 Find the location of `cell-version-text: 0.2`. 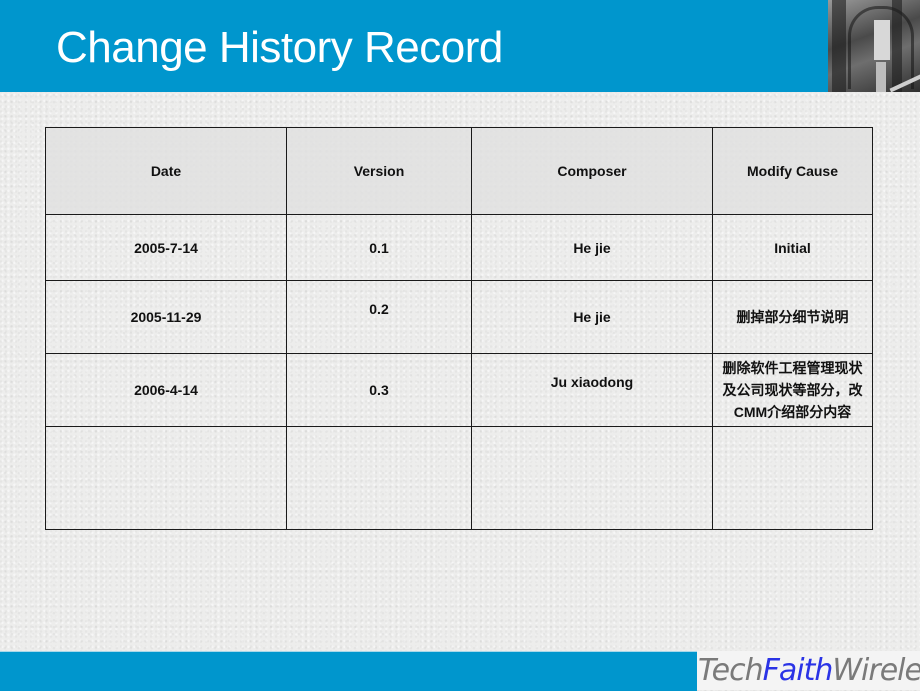

cell-version-text: 0.2 is located at coordinates (379, 309).